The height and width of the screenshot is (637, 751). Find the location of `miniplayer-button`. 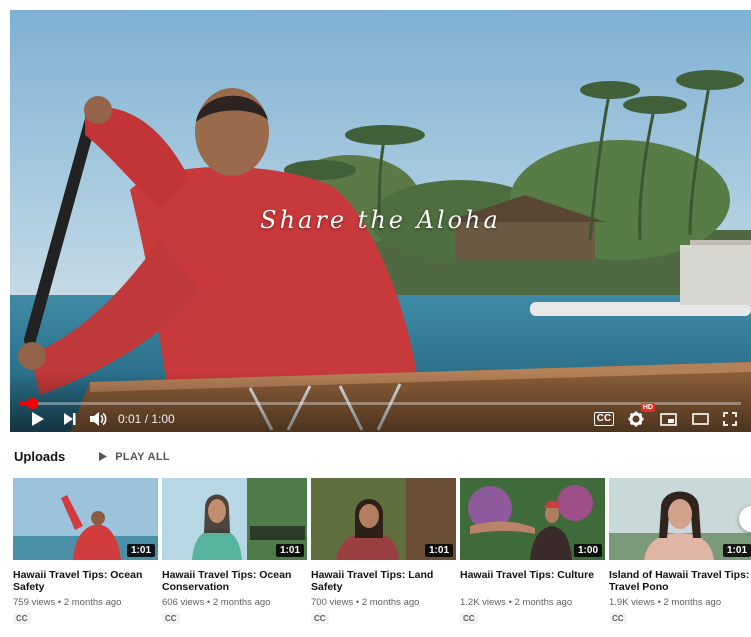

miniplayer-button is located at coordinates (668, 419).